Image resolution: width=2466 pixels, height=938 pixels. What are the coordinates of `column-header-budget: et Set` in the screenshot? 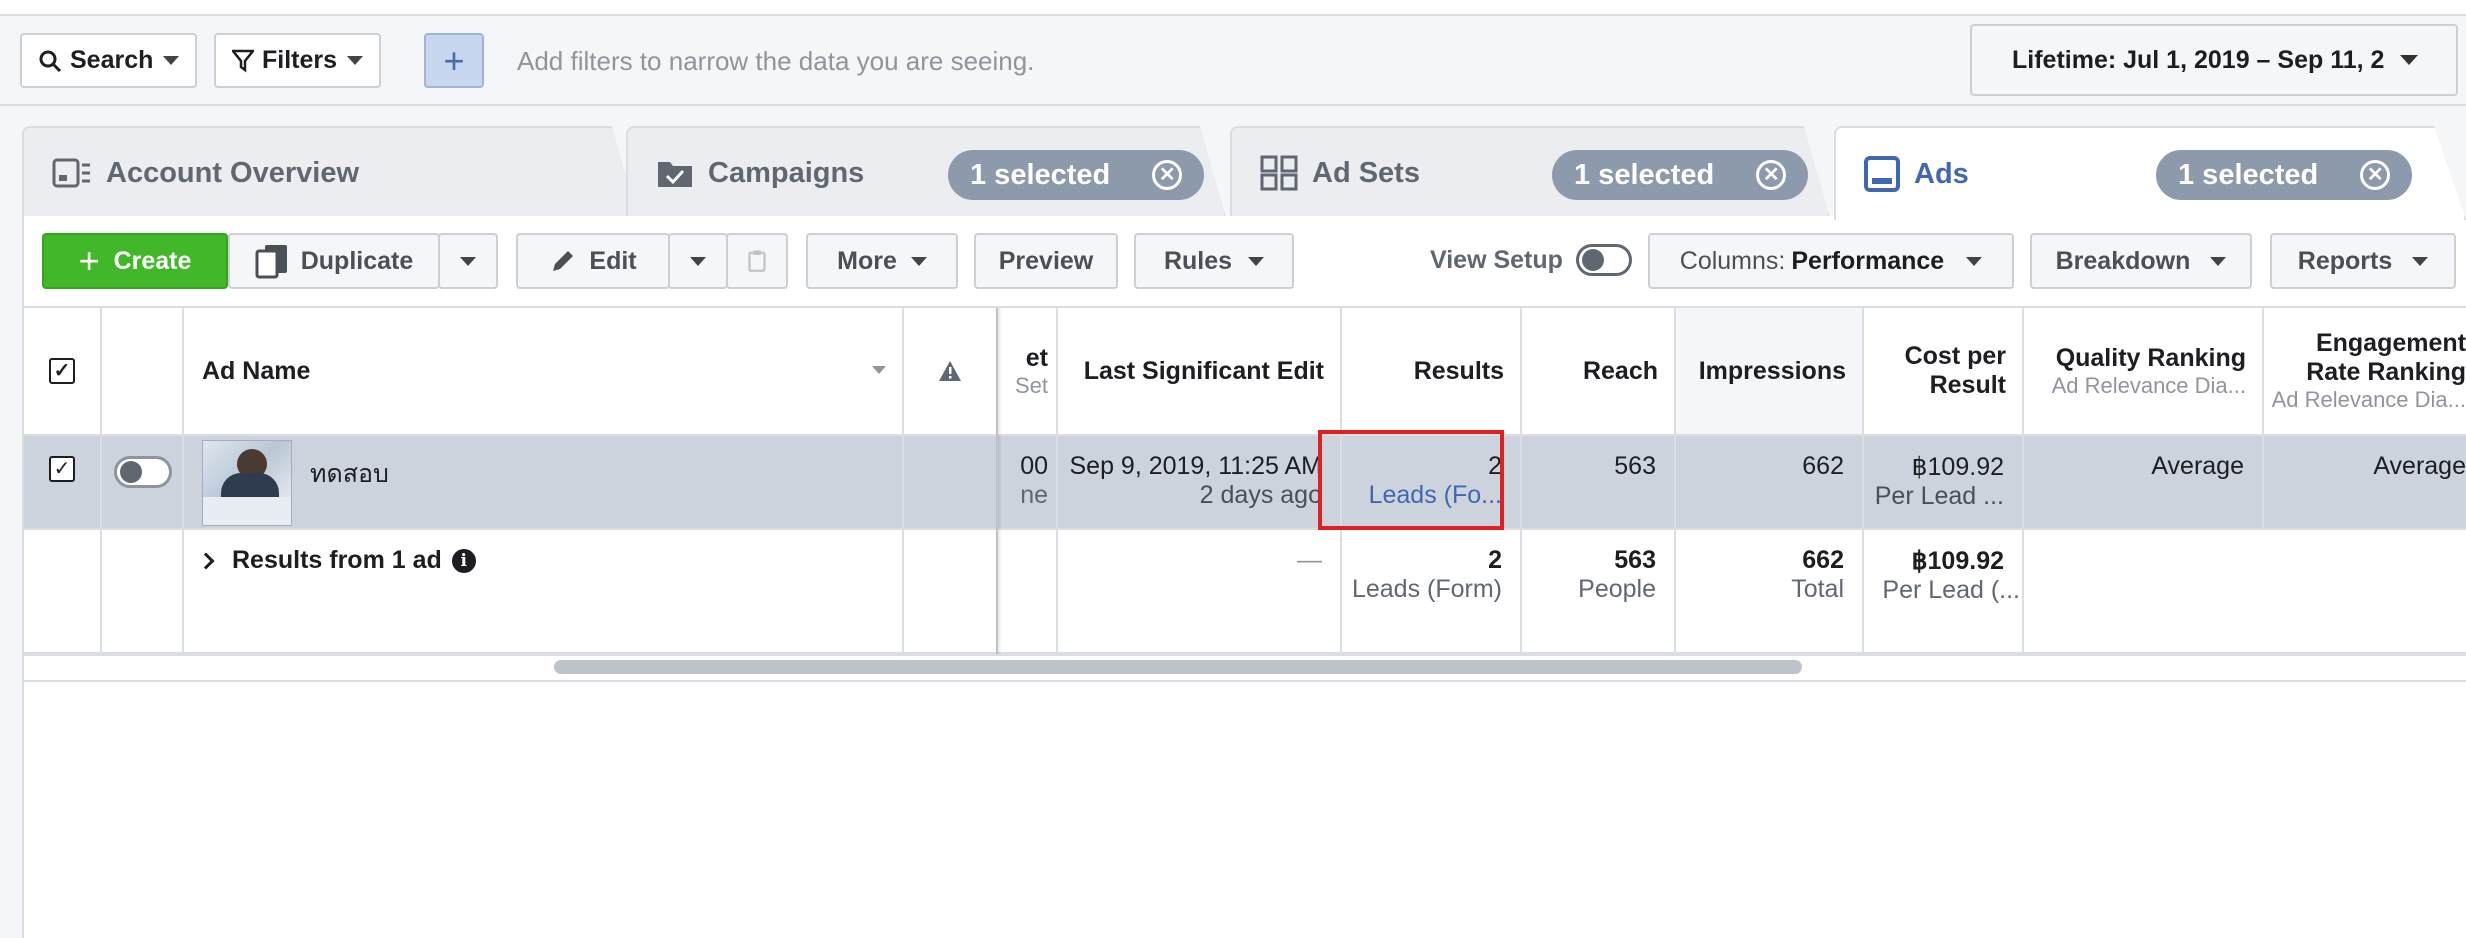 It's located at (1028, 372).